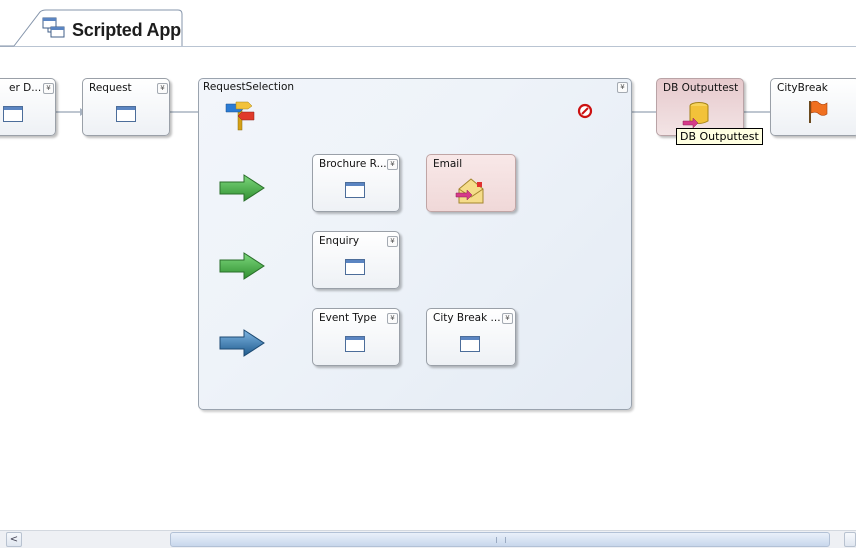 Image resolution: width=856 pixels, height=548 pixels. I want to click on group-title: RequestSelection, so click(249, 87).